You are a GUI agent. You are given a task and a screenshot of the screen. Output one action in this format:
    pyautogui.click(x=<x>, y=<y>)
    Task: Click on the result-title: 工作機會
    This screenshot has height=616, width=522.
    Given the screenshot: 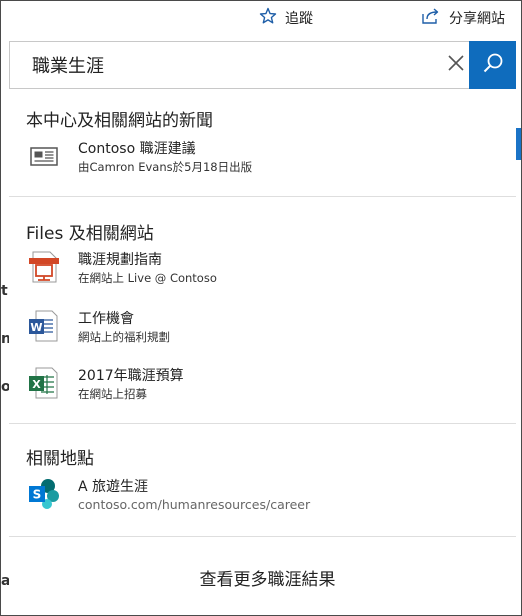 What is the action you would take?
    pyautogui.click(x=106, y=319)
    